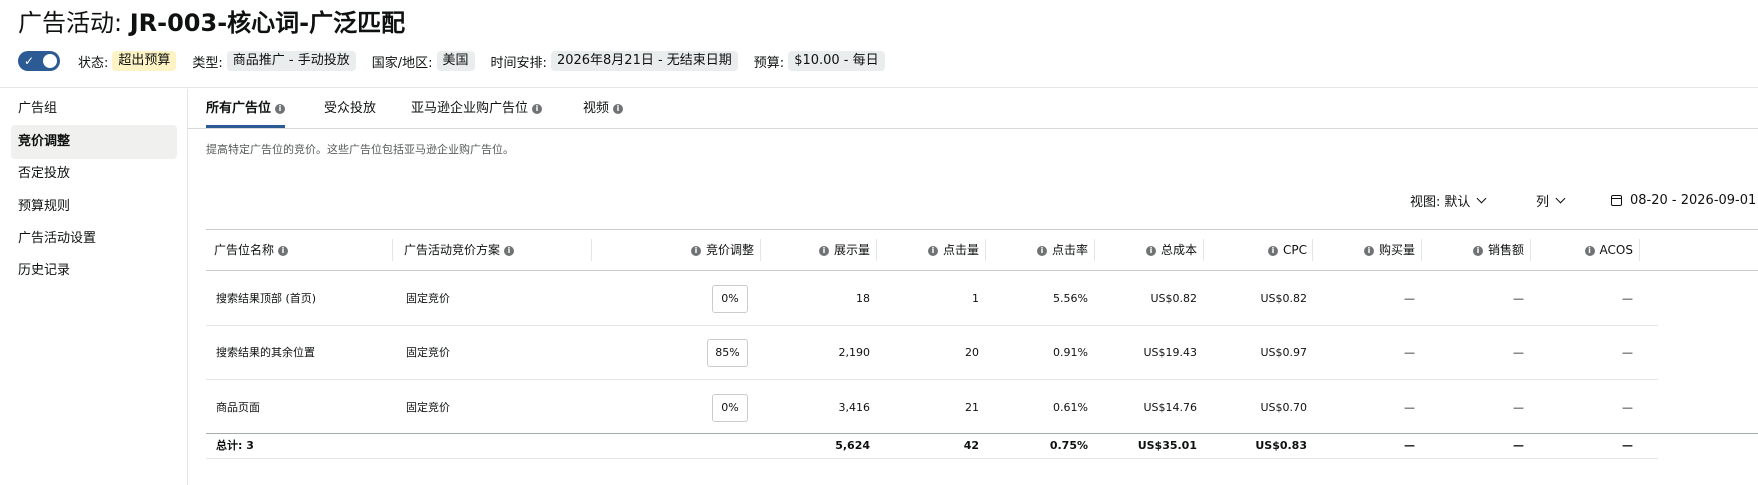 The width and height of the screenshot is (1758, 485). I want to click on schedule-label: 时间安排:, so click(518, 63).